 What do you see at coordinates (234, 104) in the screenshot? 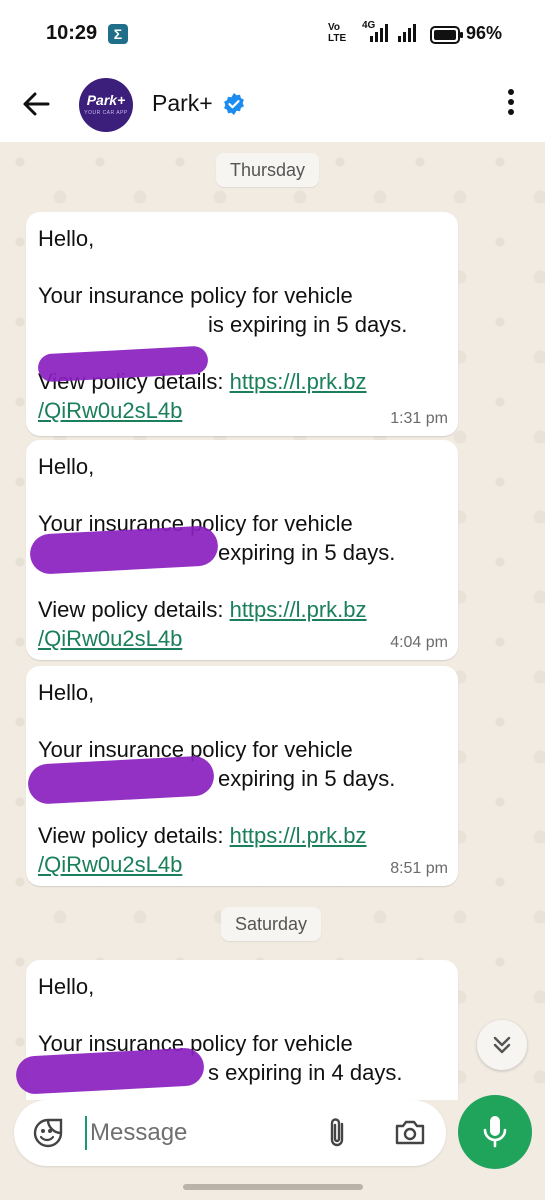
I see `verified-icon` at bounding box center [234, 104].